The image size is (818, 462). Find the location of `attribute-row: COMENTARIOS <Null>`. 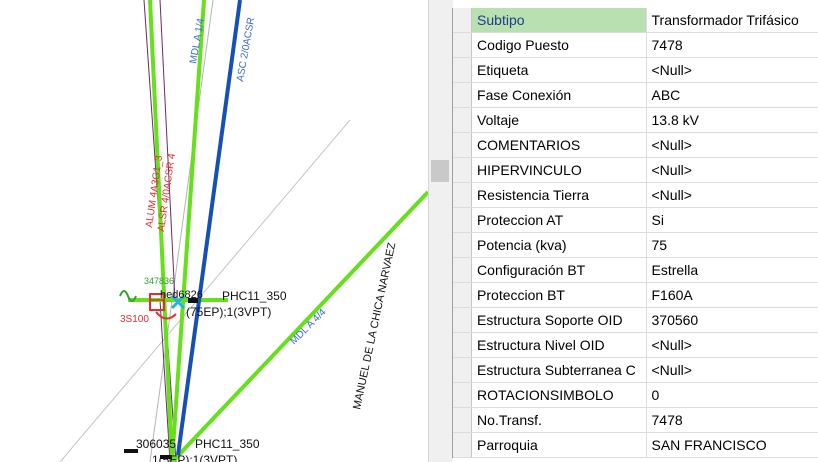

attribute-row: COMENTARIOS <Null> is located at coordinates (635, 145).